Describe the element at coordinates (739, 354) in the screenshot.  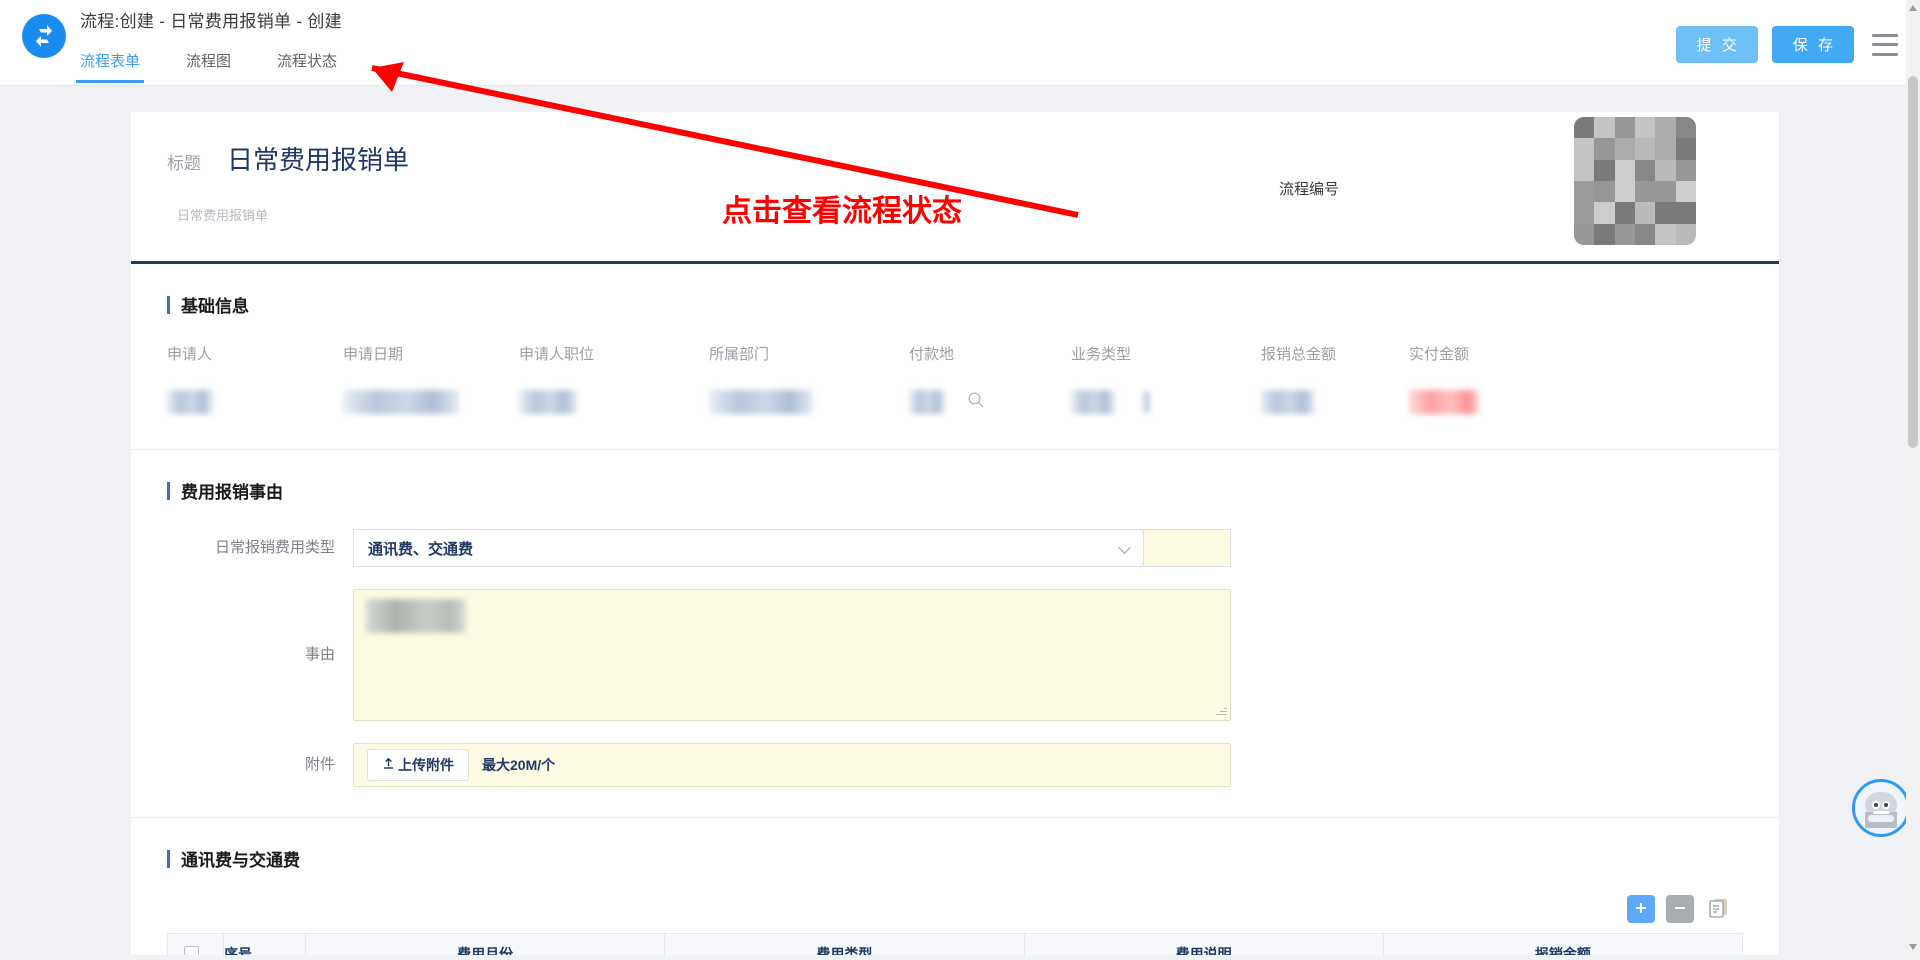
I see `basic-info-field-label: 所属部门` at that location.